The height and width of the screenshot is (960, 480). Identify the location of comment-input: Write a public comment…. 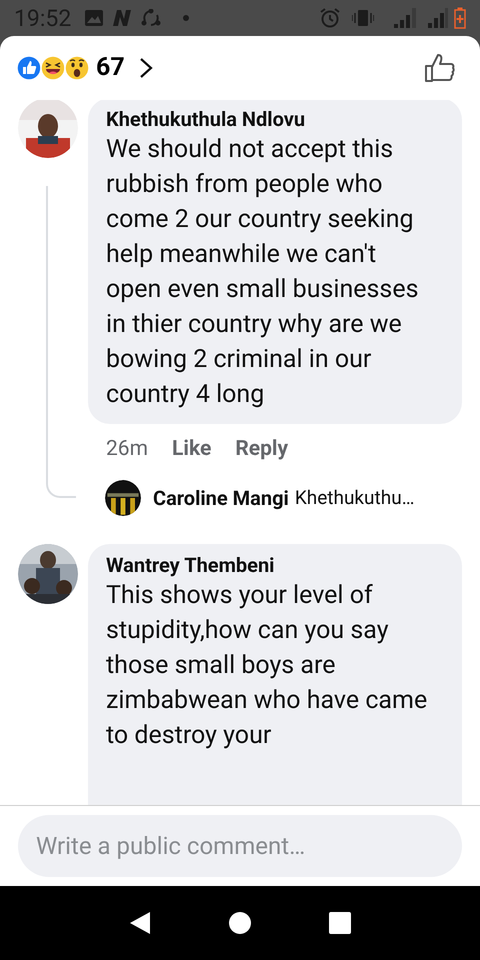
(240, 846).